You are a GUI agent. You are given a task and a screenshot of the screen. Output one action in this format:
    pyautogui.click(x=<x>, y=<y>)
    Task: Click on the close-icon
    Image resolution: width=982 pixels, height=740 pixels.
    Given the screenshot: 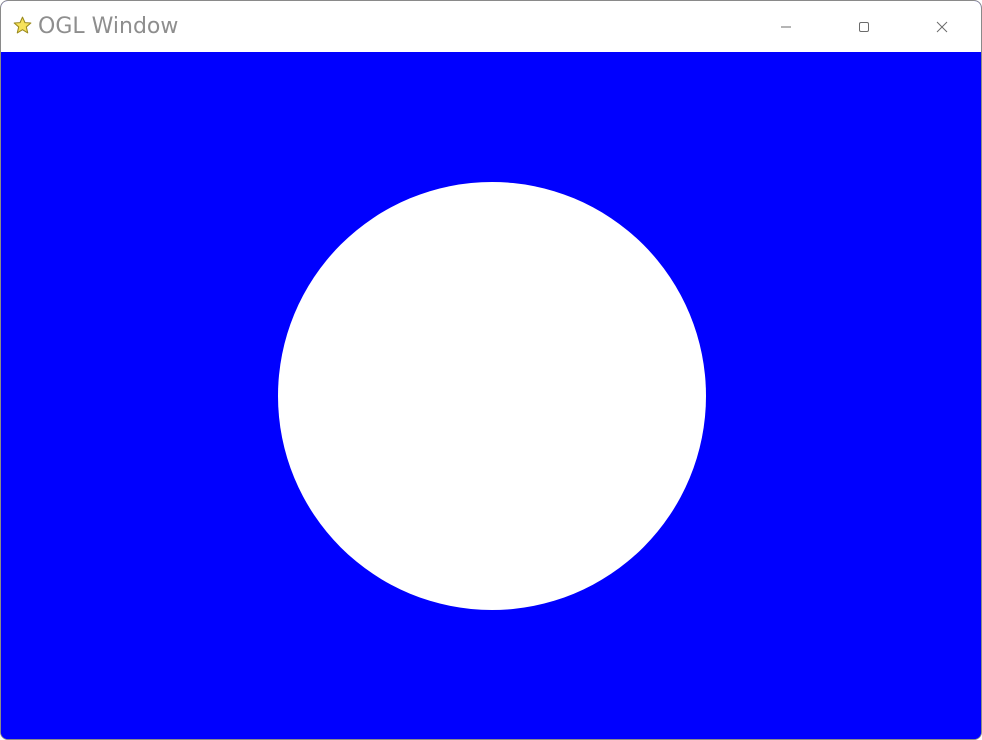 What is the action you would take?
    pyautogui.click(x=942, y=26)
    